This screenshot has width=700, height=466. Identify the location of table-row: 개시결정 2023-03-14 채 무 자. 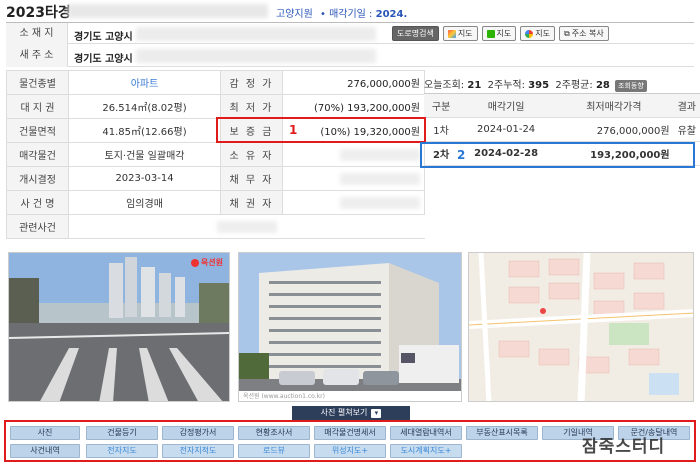
(215, 178).